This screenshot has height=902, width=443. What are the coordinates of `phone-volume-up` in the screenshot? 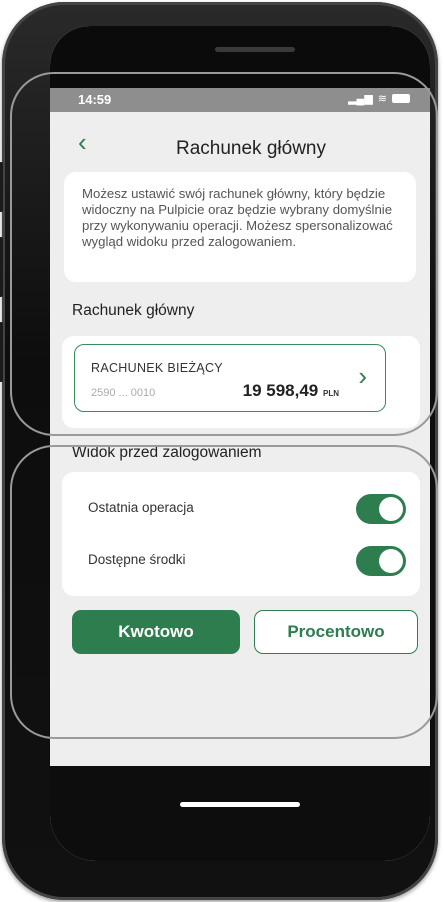 It's located at (1, 267).